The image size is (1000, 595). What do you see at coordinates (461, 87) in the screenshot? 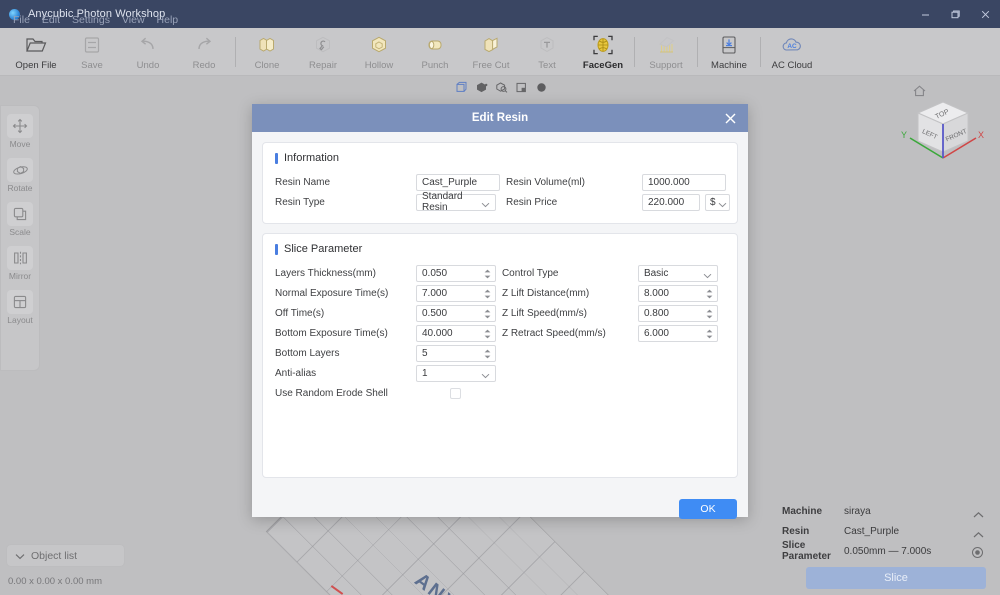
I see `wireframe-cube-icon` at bounding box center [461, 87].